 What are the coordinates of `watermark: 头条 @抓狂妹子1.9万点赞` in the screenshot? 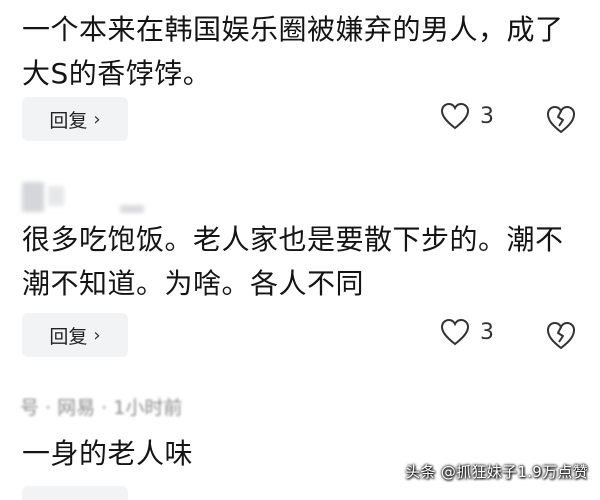 It's located at (496, 472).